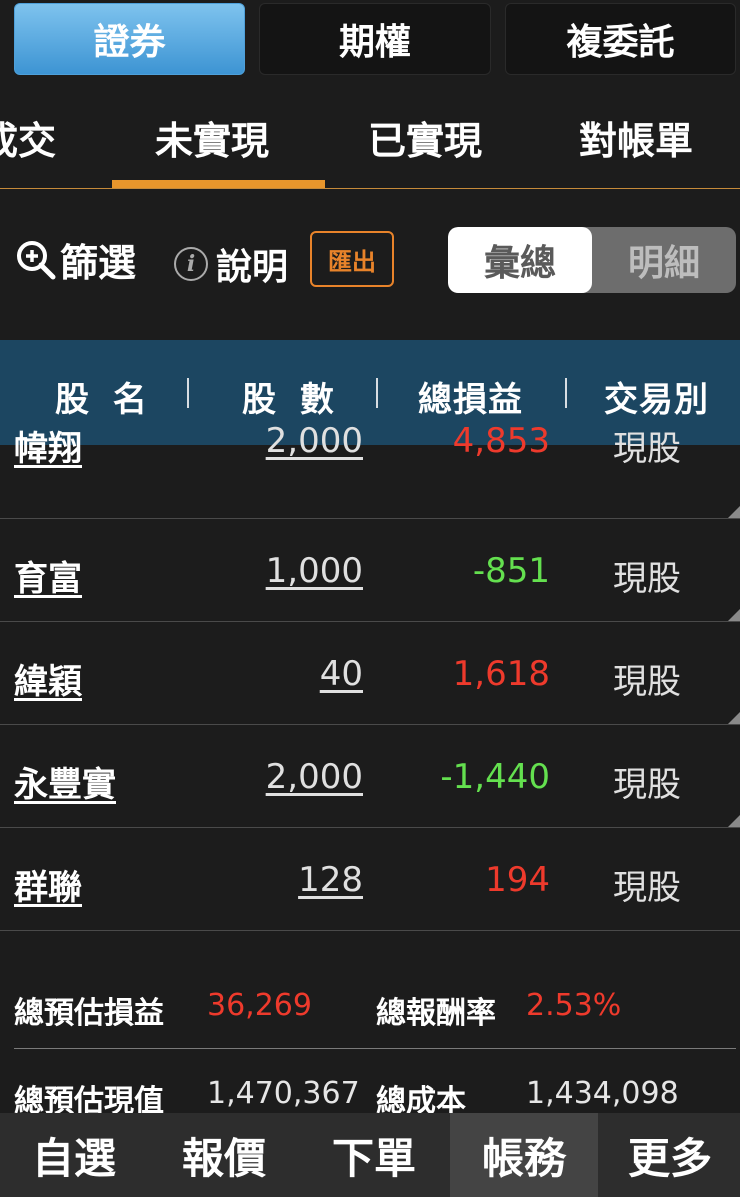 Image resolution: width=740 pixels, height=1197 pixels. What do you see at coordinates (511, 571) in the screenshot?
I see `total-pl-value: -851` at bounding box center [511, 571].